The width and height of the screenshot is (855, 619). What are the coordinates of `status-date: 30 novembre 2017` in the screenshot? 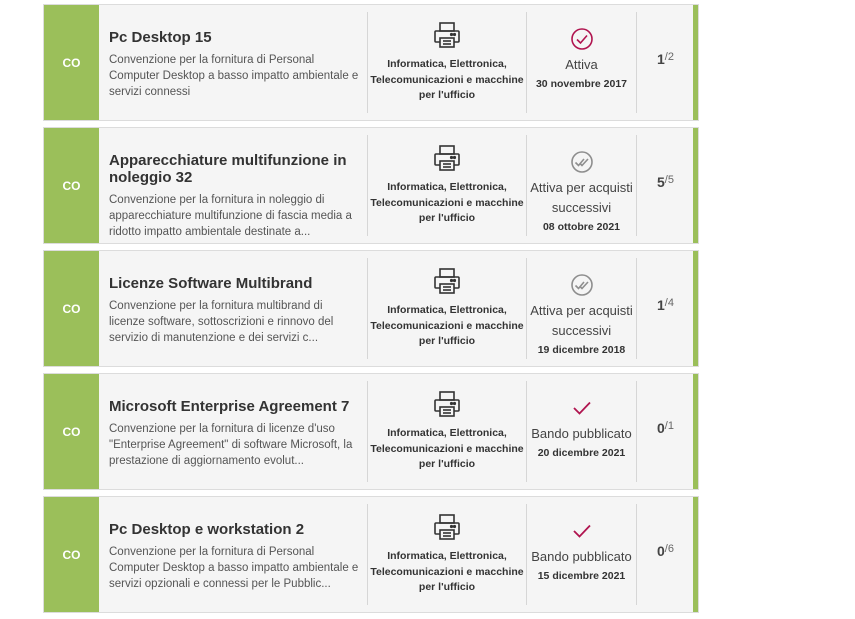 It's located at (581, 84).